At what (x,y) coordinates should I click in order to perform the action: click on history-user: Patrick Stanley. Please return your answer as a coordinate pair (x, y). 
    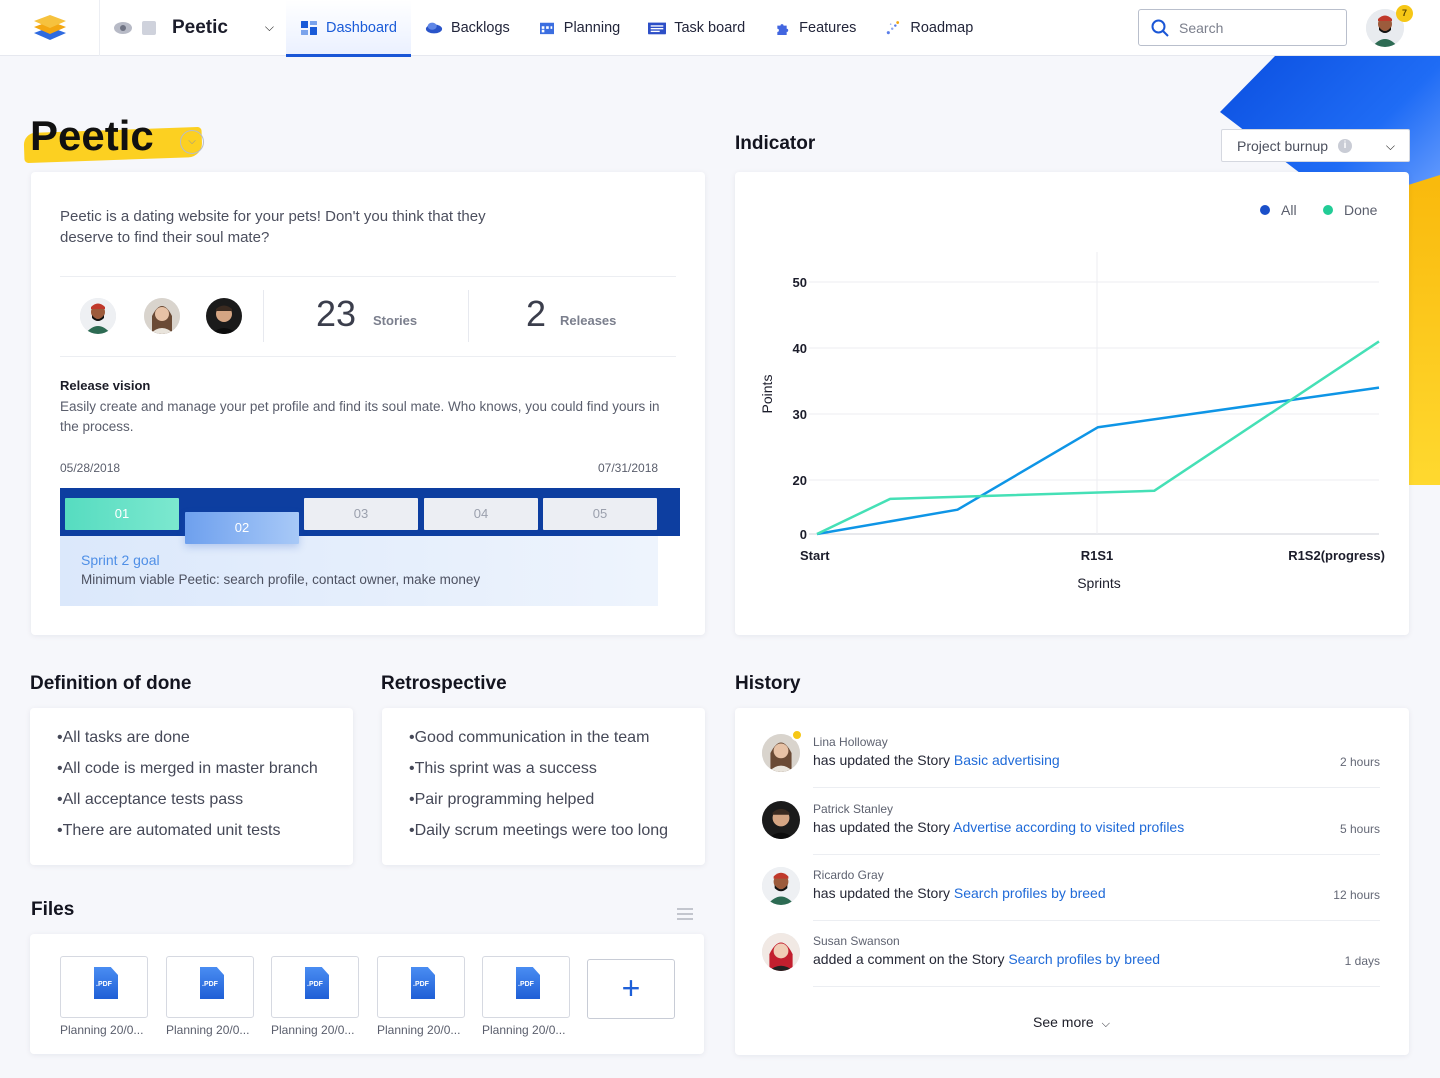
    Looking at the image, I should click on (853, 809).